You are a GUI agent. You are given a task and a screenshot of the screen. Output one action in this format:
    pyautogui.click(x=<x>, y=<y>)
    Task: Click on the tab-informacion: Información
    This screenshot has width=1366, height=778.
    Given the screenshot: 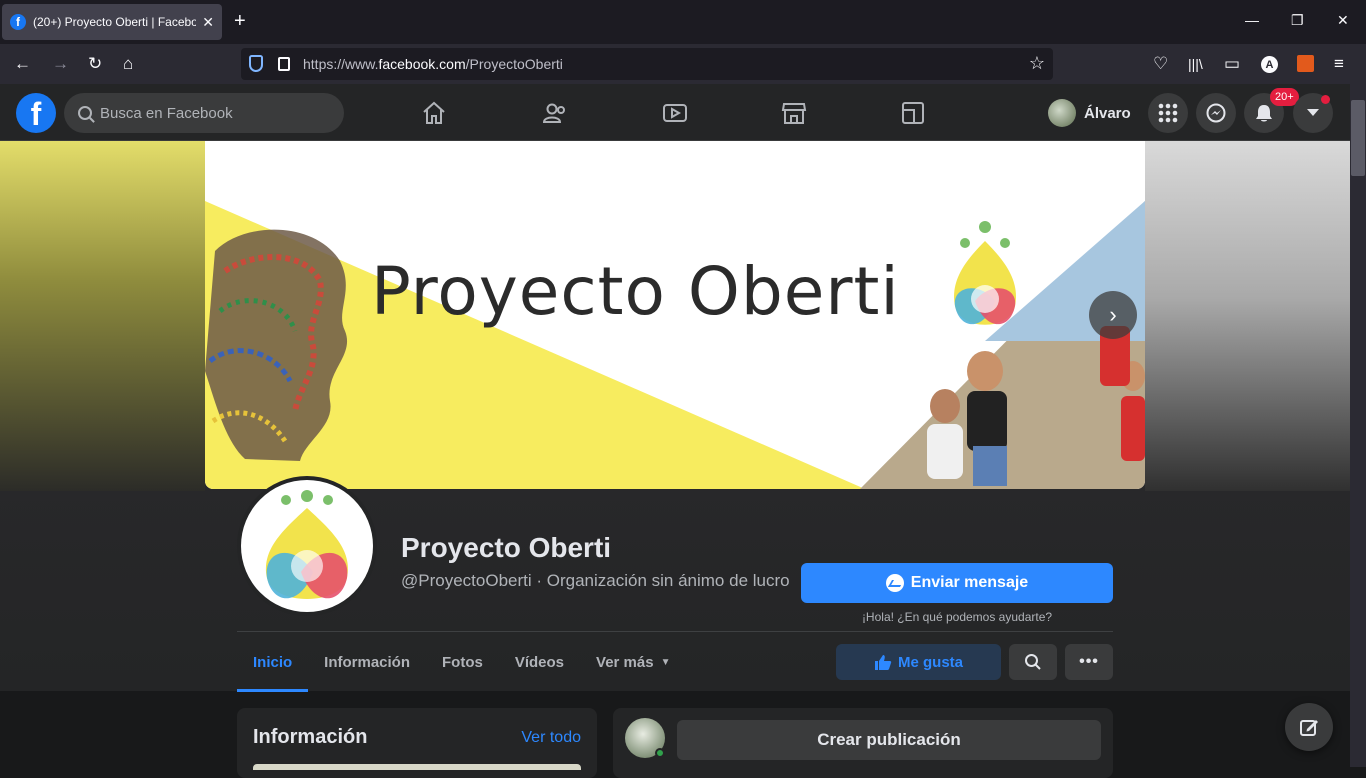 What is the action you would take?
    pyautogui.click(x=367, y=662)
    